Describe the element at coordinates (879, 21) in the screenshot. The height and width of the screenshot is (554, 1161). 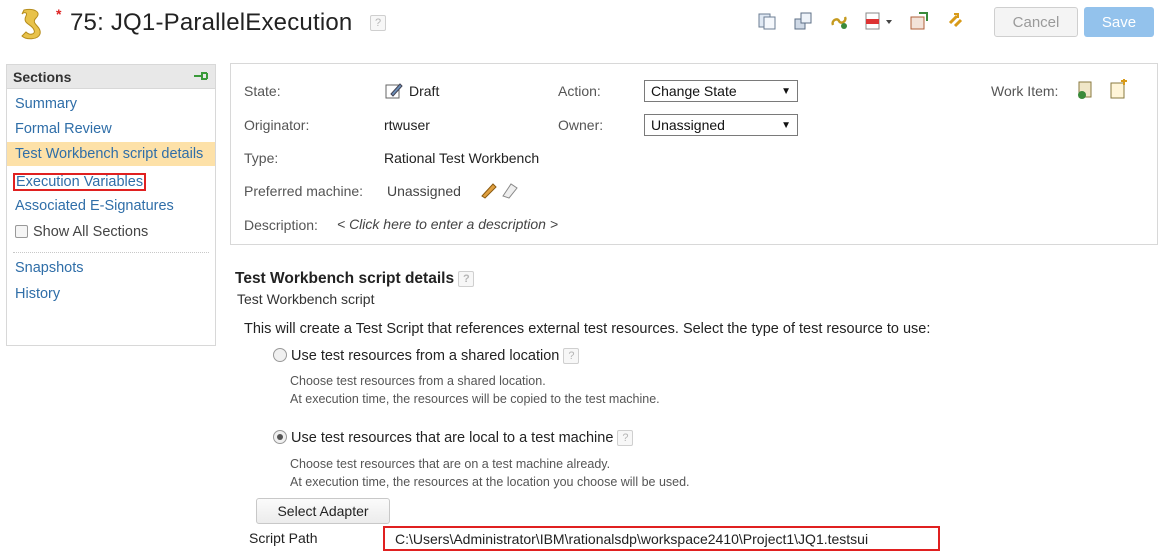
I see `pdf-icon` at that location.